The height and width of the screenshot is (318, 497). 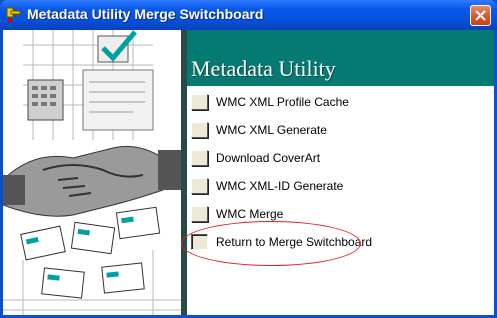 What do you see at coordinates (14, 15) in the screenshot?
I see `key-app-icon` at bounding box center [14, 15].